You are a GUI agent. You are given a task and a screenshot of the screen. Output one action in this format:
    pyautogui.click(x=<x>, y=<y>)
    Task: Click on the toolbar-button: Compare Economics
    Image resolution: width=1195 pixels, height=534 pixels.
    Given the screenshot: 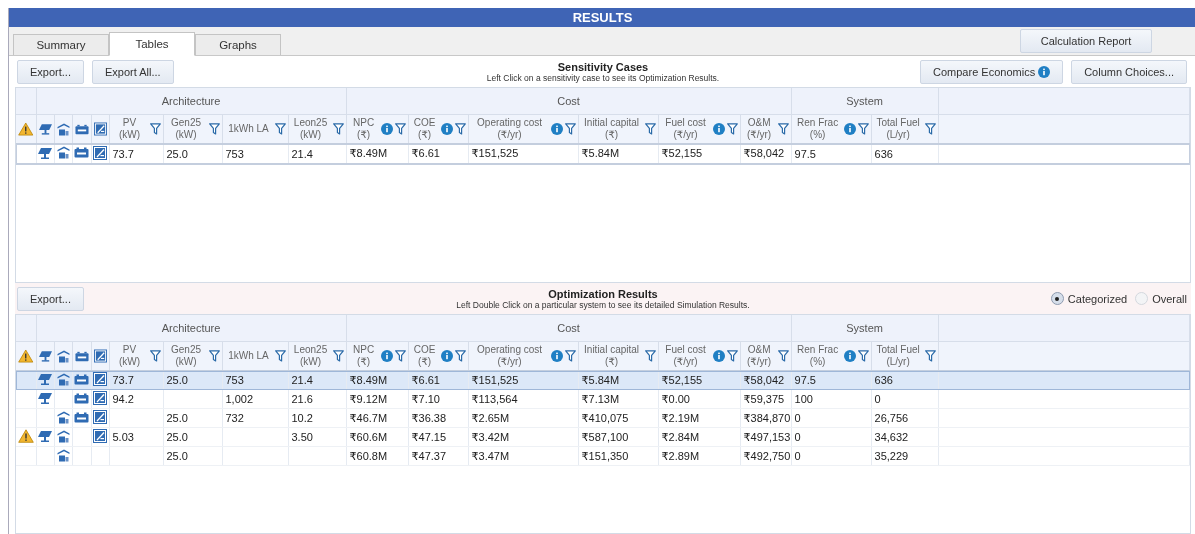 What is the action you would take?
    pyautogui.click(x=992, y=71)
    